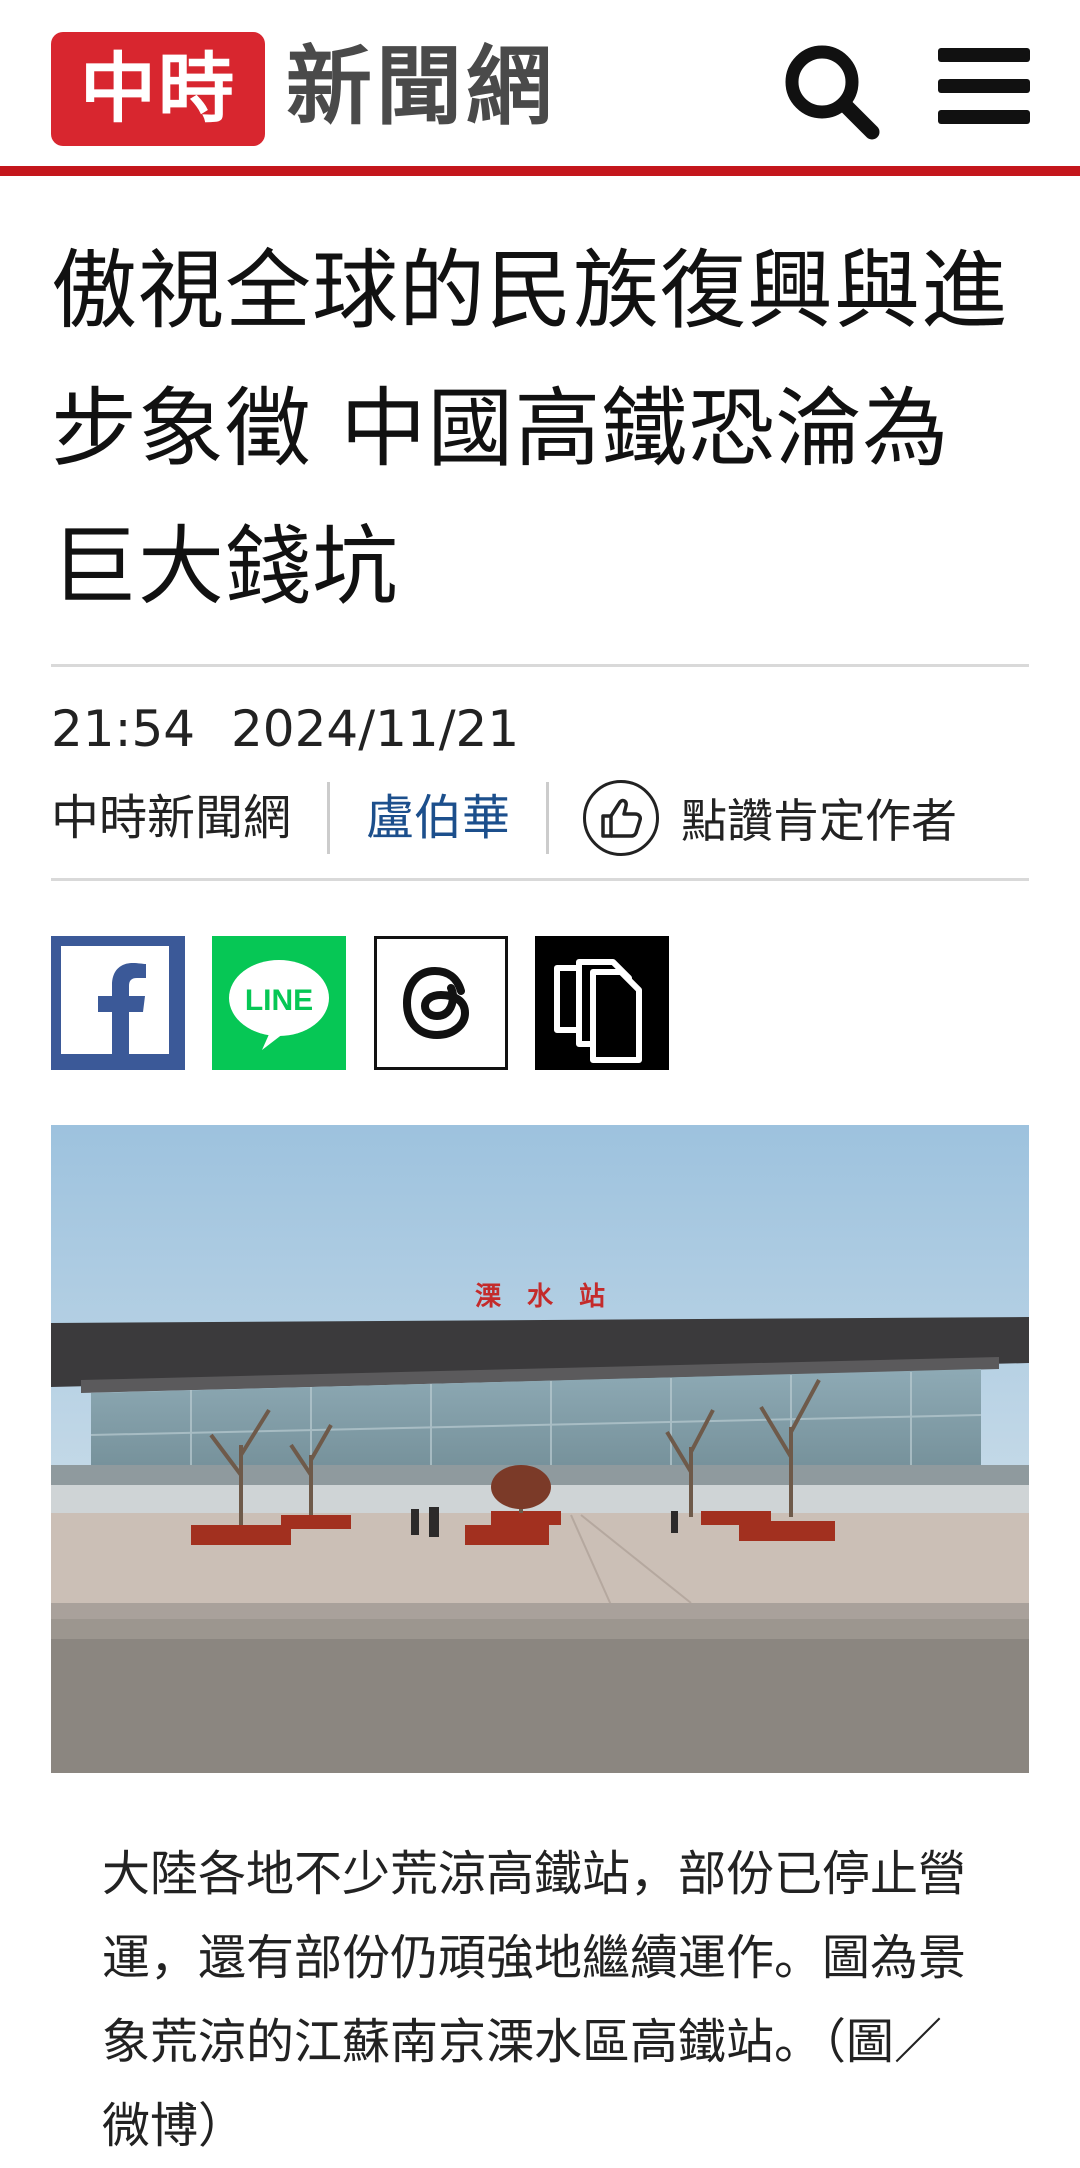 This screenshot has height=2168, width=1080. I want to click on publish-time: 21:54 2024/11/21, so click(285, 729).